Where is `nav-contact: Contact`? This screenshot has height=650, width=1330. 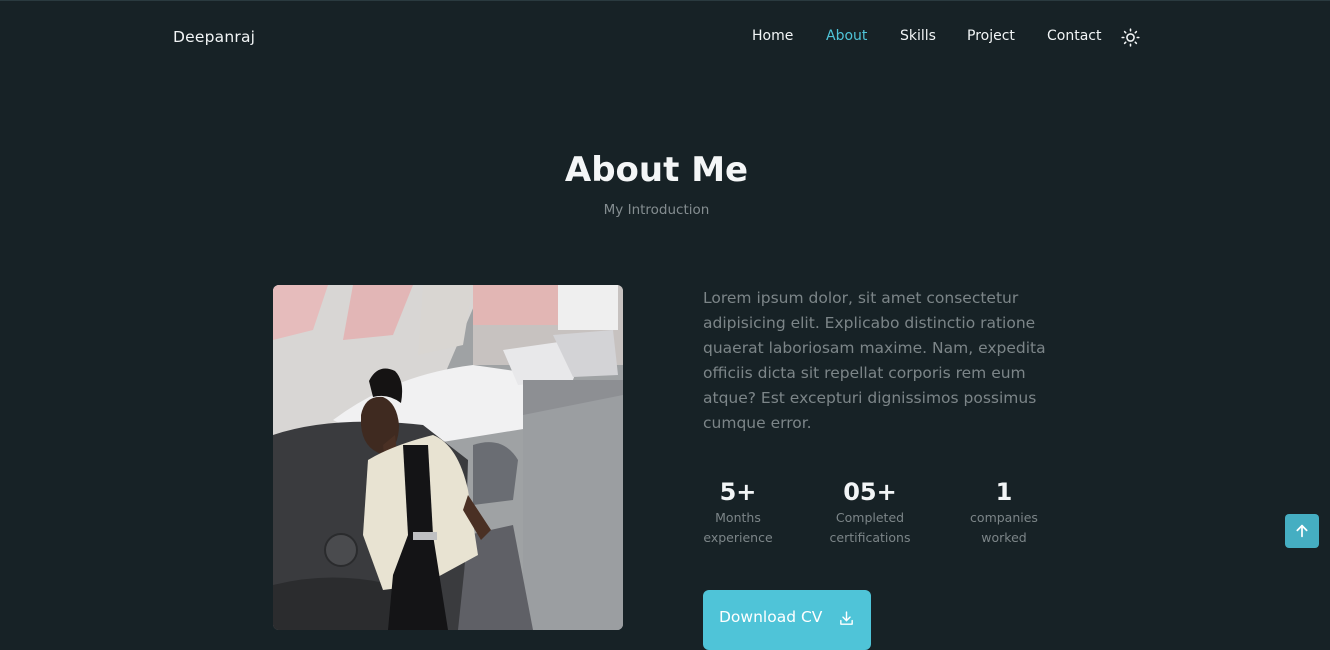
nav-contact: Contact is located at coordinates (1074, 36).